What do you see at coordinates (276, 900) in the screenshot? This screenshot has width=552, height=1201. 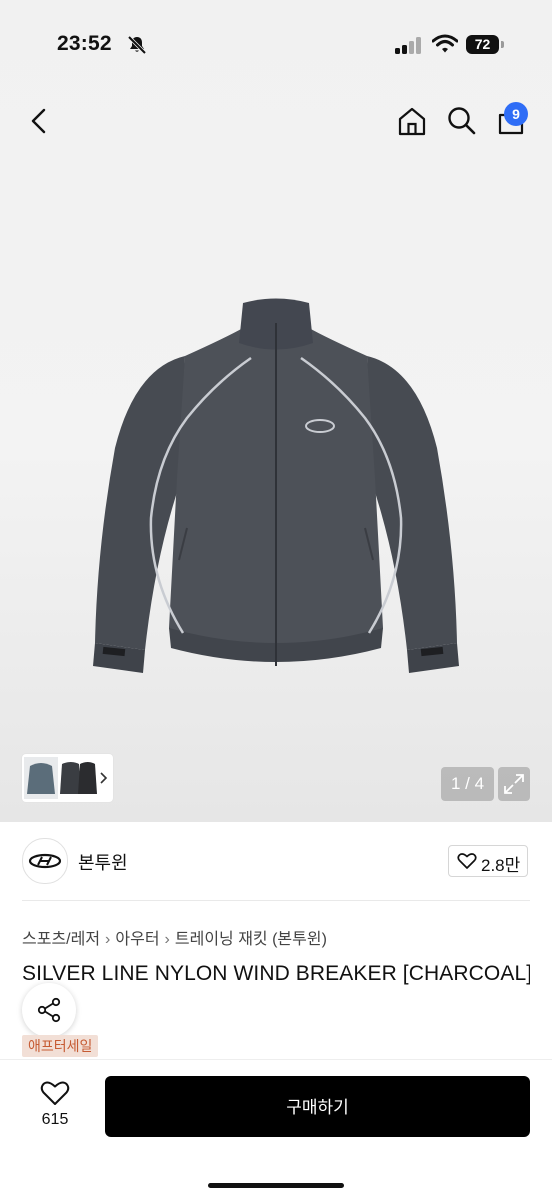 I see `divider` at bounding box center [276, 900].